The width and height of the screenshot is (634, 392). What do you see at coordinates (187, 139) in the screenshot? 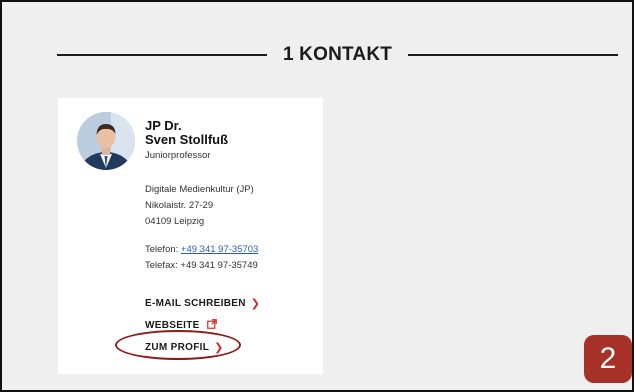
I see `contact-name-full: Sven Stollfuß` at bounding box center [187, 139].